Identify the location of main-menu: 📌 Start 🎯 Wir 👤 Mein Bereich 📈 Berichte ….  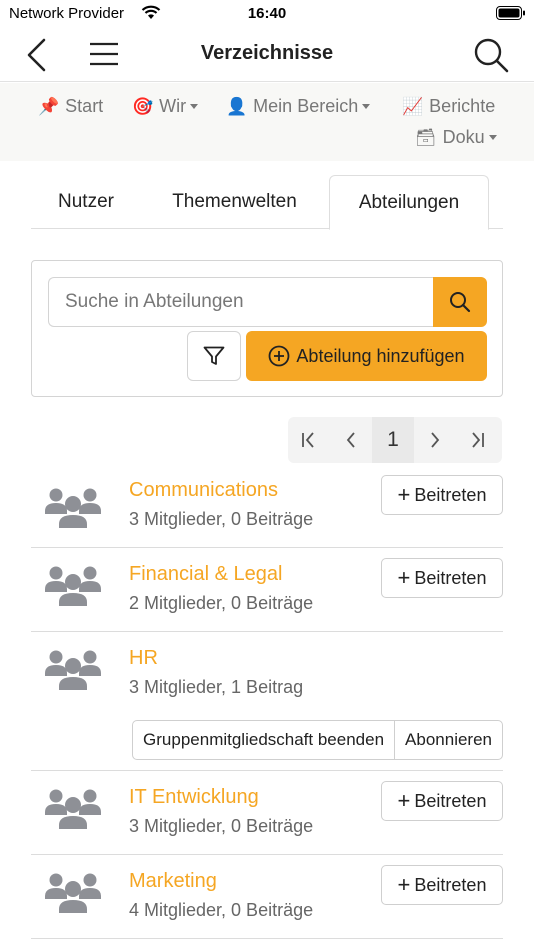
(267, 122).